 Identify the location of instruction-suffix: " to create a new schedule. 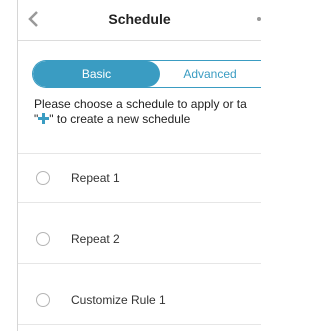
(120, 119).